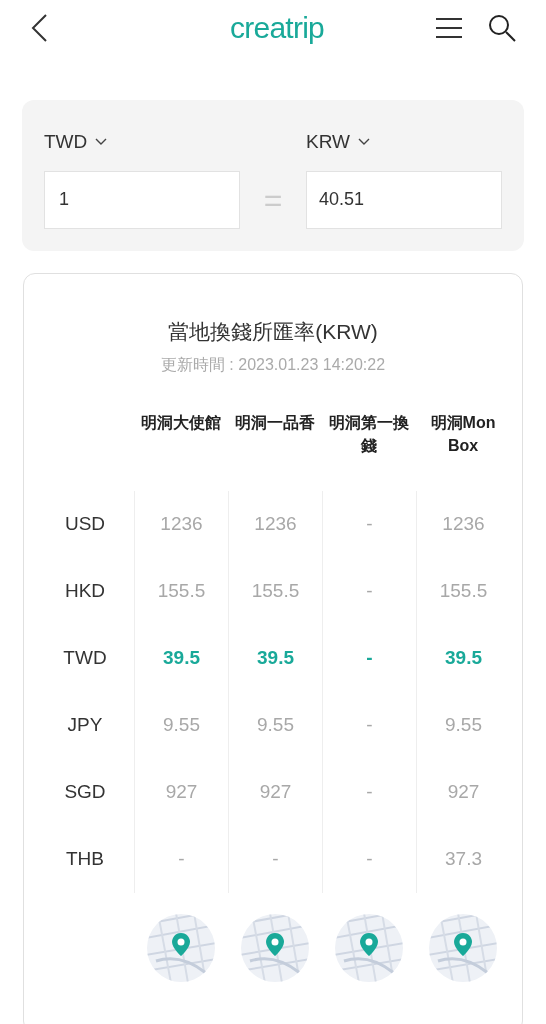 This screenshot has height=1024, width=546. What do you see at coordinates (404, 199) in the screenshot?
I see `result-field: 40.51` at bounding box center [404, 199].